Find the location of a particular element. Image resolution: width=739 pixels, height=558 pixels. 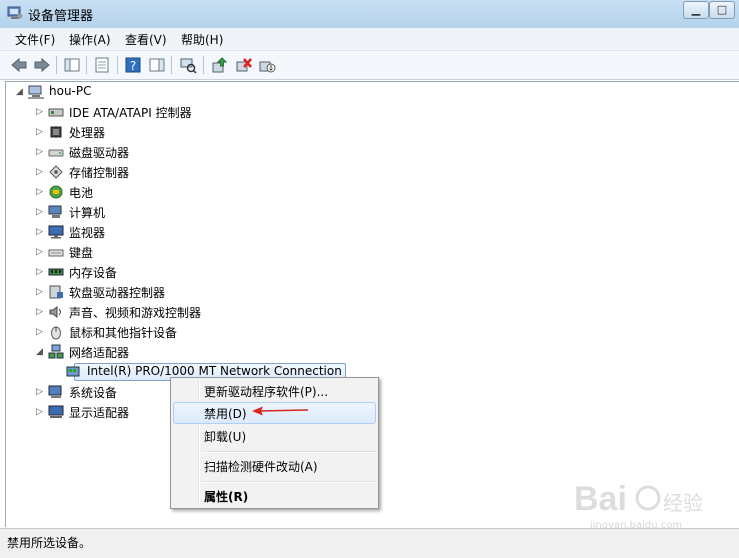

tree-category-item: ▷ 鼠标和其他指针设备 is located at coordinates (206, 332).